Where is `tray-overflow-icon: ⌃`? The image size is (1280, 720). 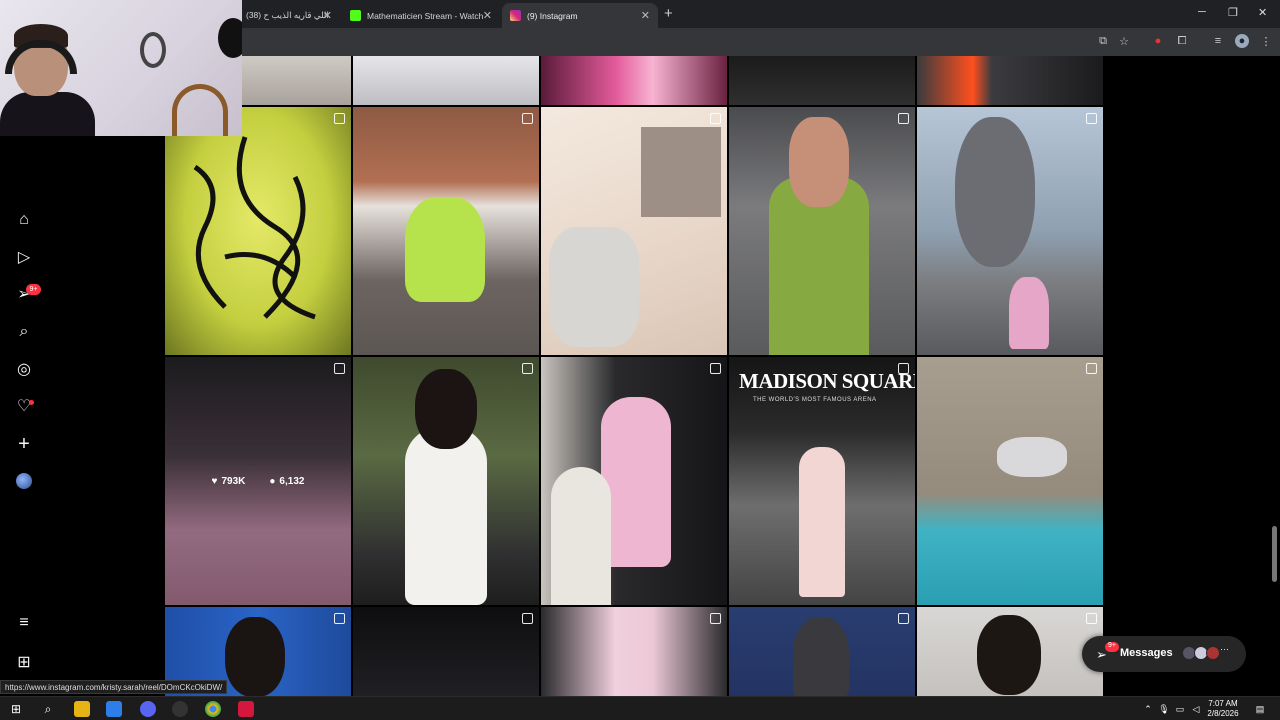 tray-overflow-icon: ⌃ is located at coordinates (1148, 709).